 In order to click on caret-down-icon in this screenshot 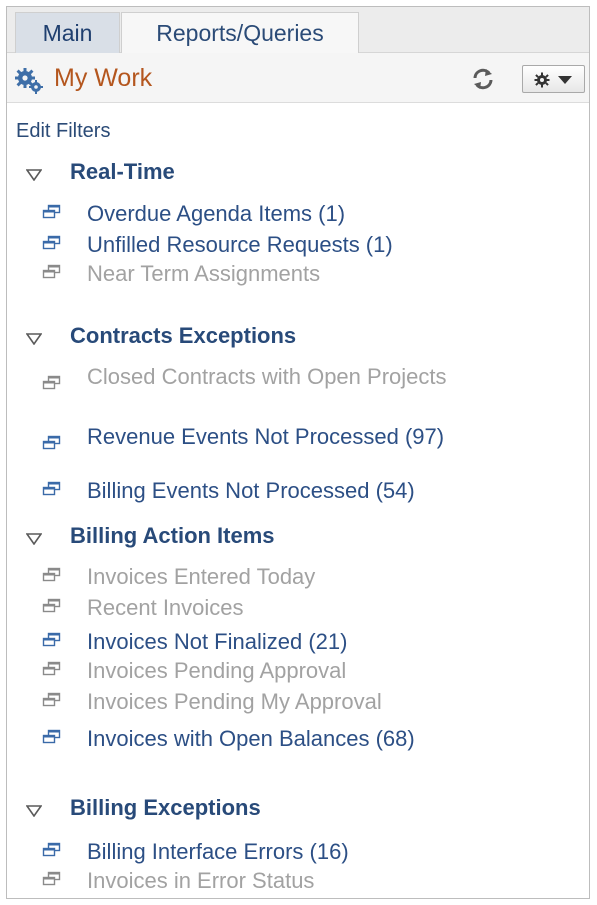, I will do `click(565, 80)`.